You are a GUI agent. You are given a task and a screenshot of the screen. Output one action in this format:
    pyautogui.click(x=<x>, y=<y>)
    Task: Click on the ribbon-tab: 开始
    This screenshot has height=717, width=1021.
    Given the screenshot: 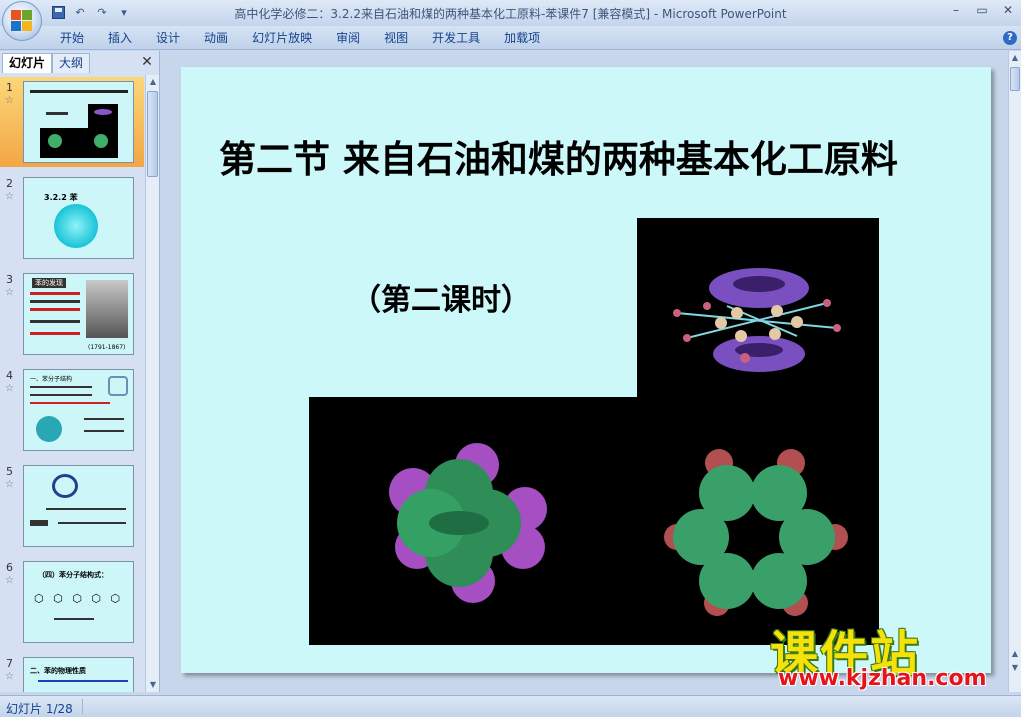 What is the action you would take?
    pyautogui.click(x=72, y=38)
    